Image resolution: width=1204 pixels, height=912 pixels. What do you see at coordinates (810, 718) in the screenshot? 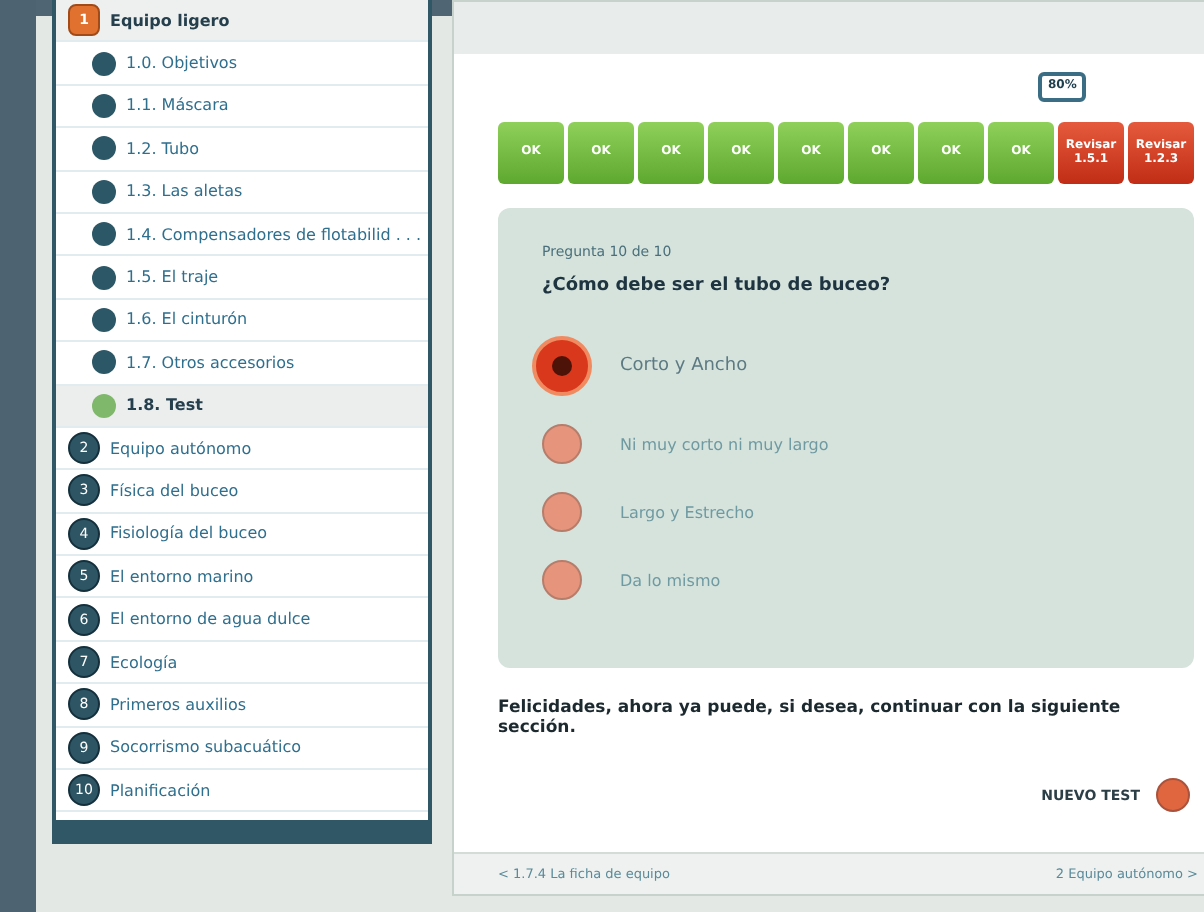
I see `success-message: Felicidades, ahora ya puede, si desea, continuar con la siguiente sección.` at bounding box center [810, 718].